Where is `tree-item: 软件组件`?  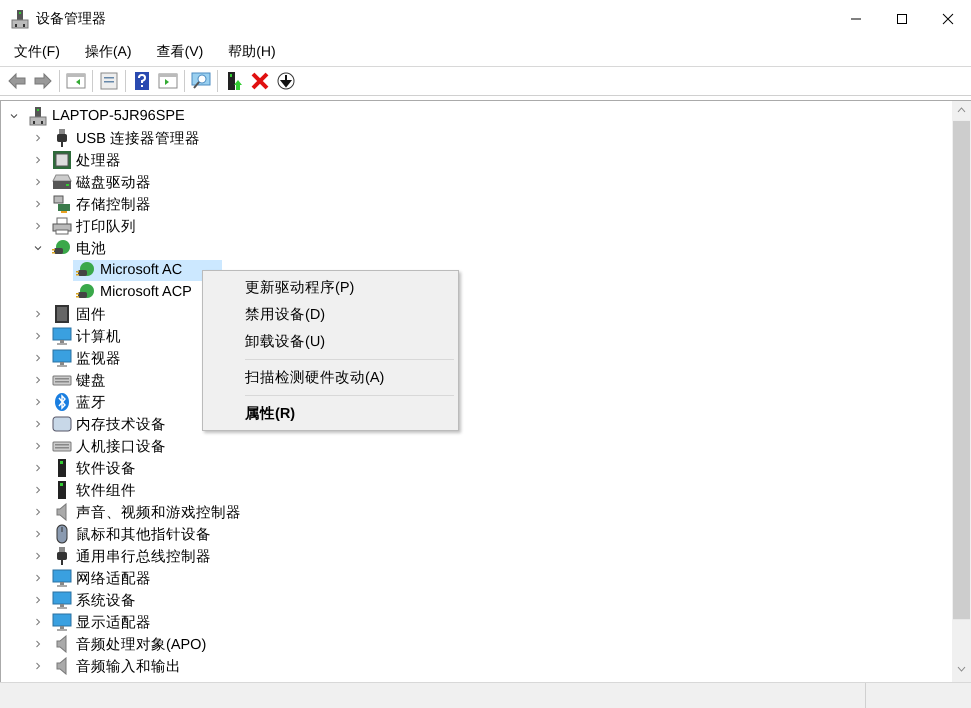
tree-item: 软件组件 is located at coordinates (94, 490).